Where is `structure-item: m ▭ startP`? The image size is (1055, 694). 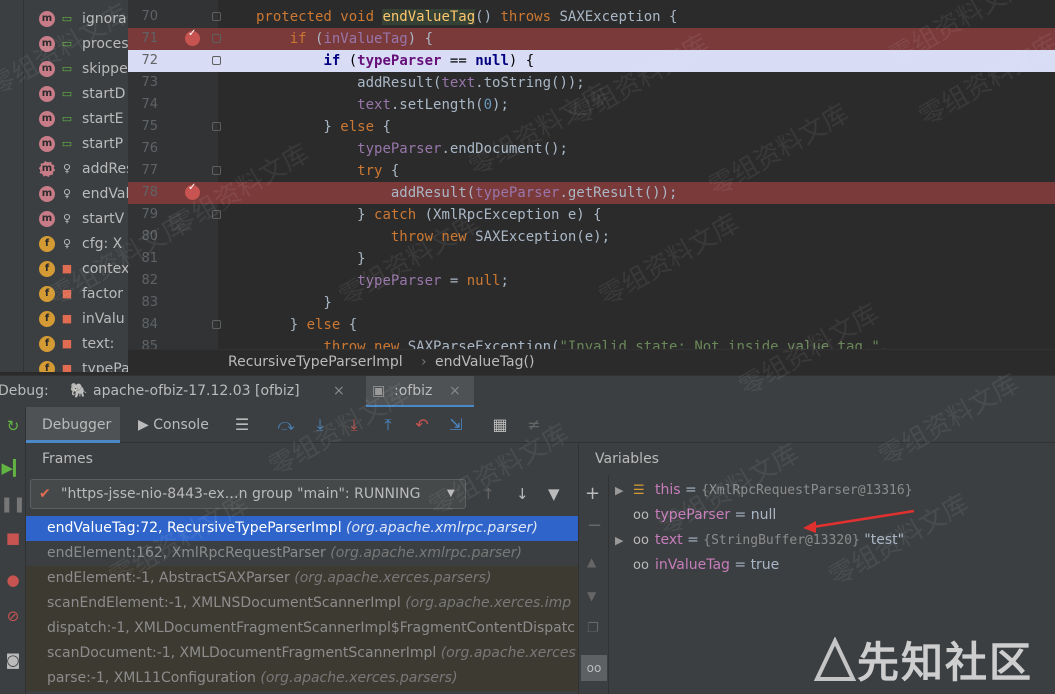
structure-item: m ▭ startP is located at coordinates (64, 143).